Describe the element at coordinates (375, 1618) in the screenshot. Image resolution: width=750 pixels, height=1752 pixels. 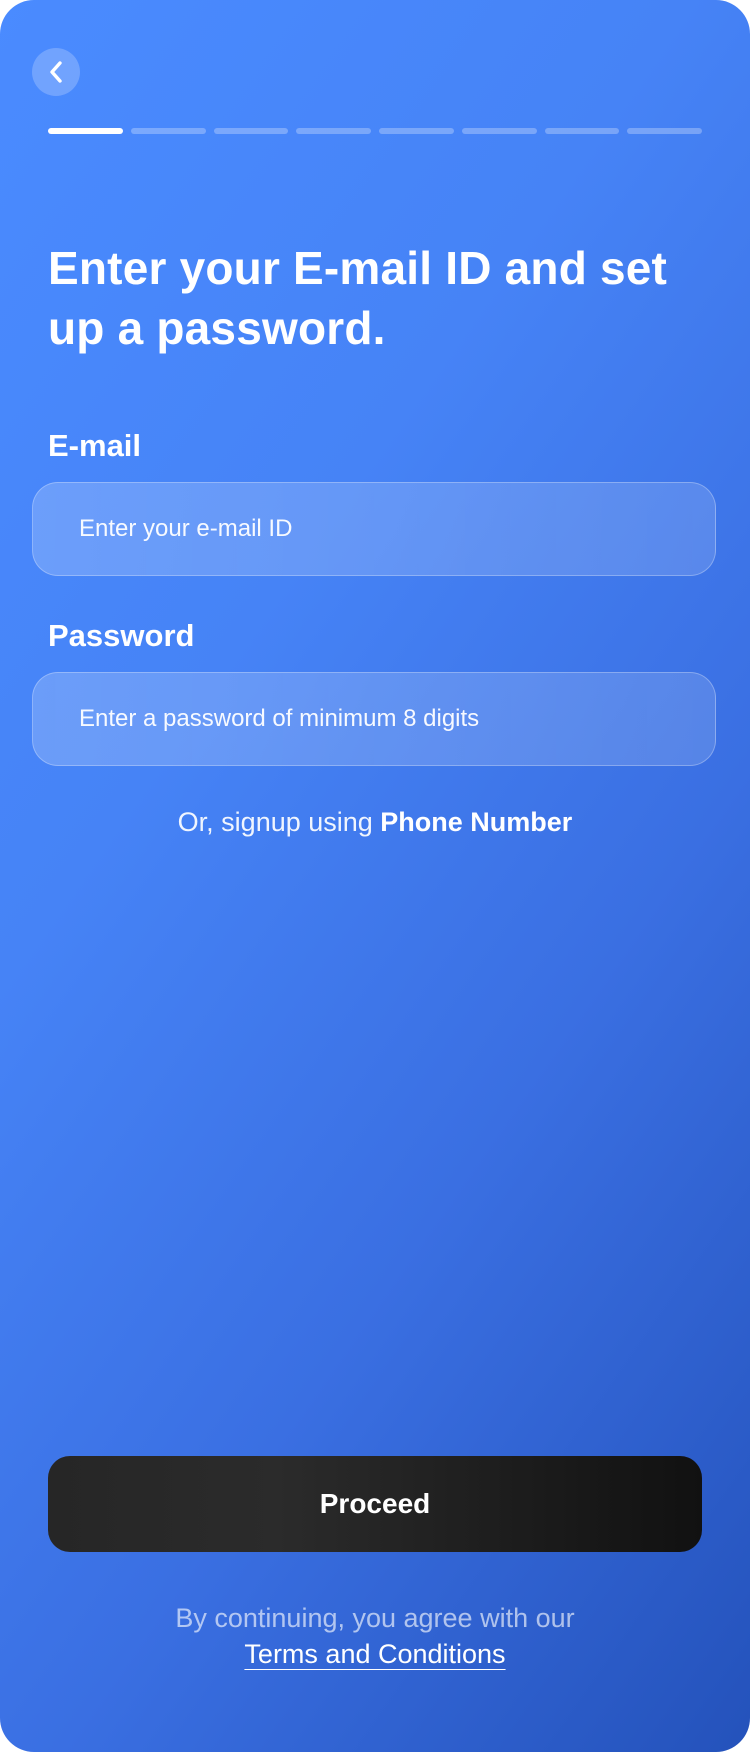
I see `terms-notice-text: By continuing, you agree with our` at that location.